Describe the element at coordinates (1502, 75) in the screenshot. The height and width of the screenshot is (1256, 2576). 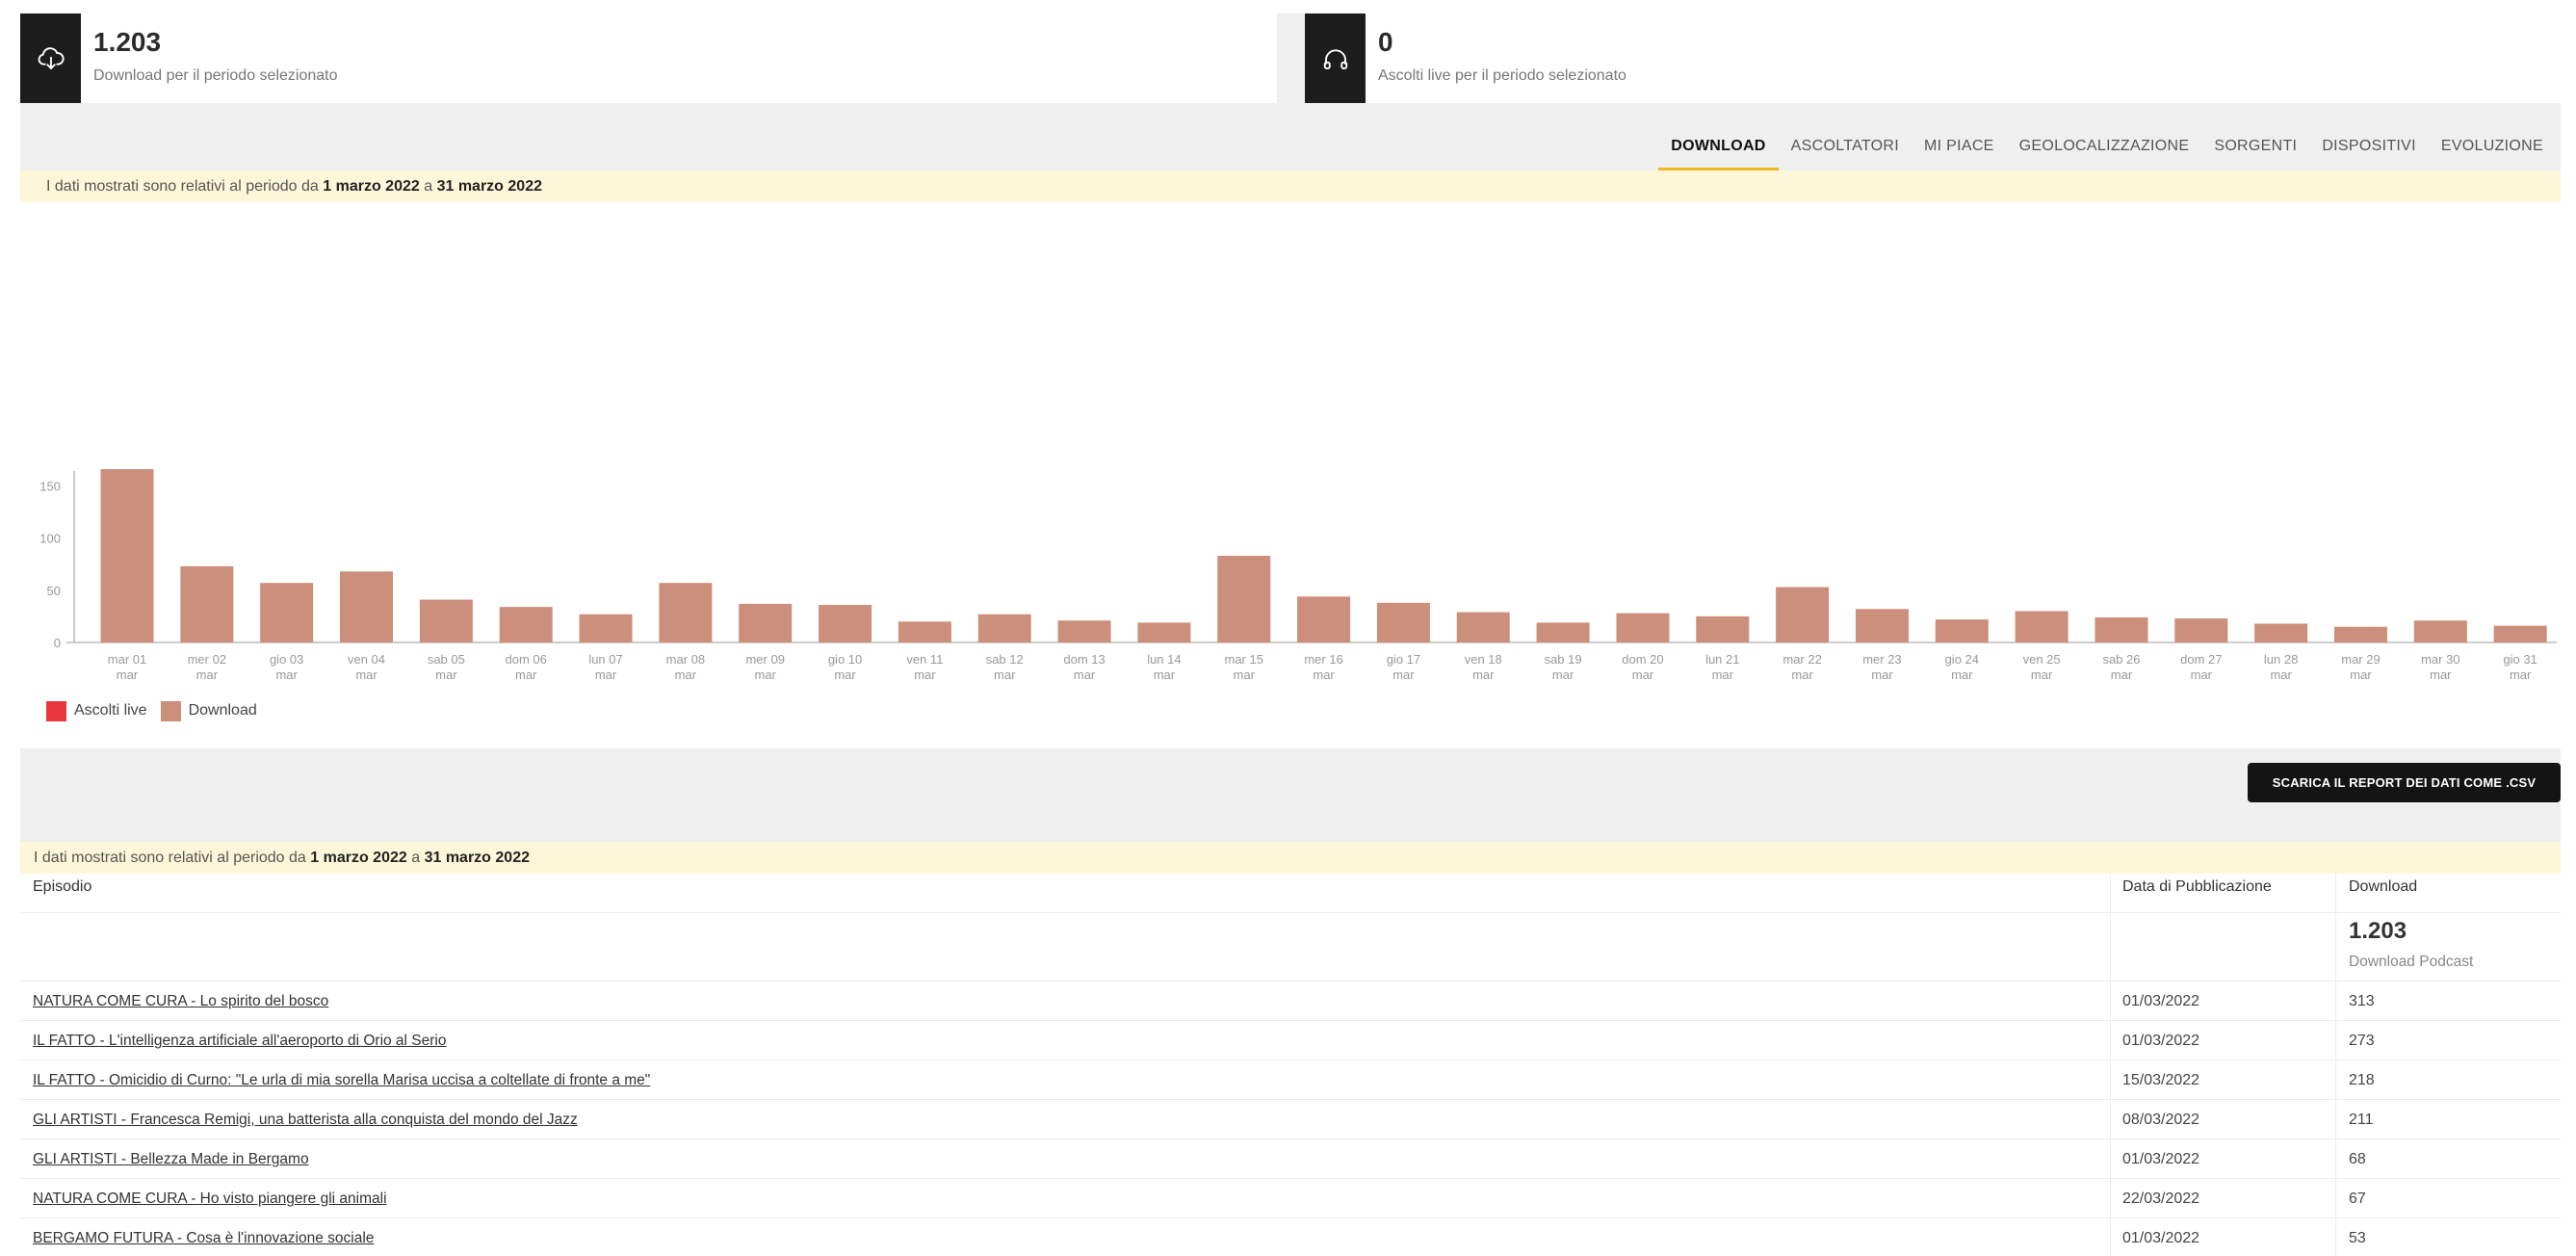
I see `live-total-label: Ascolti live per il periodo selezionato` at that location.